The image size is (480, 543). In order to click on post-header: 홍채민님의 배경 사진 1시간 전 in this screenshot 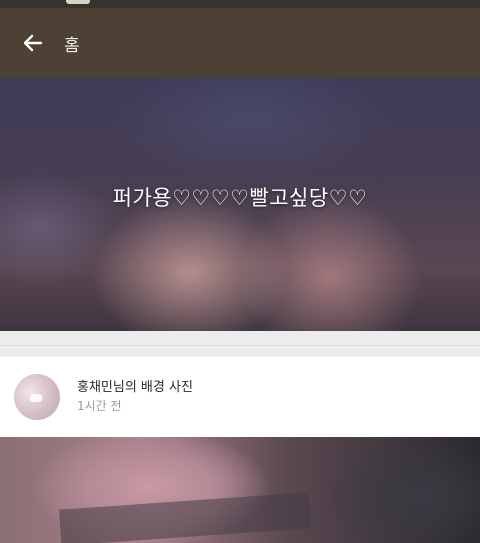, I will do `click(240, 397)`.